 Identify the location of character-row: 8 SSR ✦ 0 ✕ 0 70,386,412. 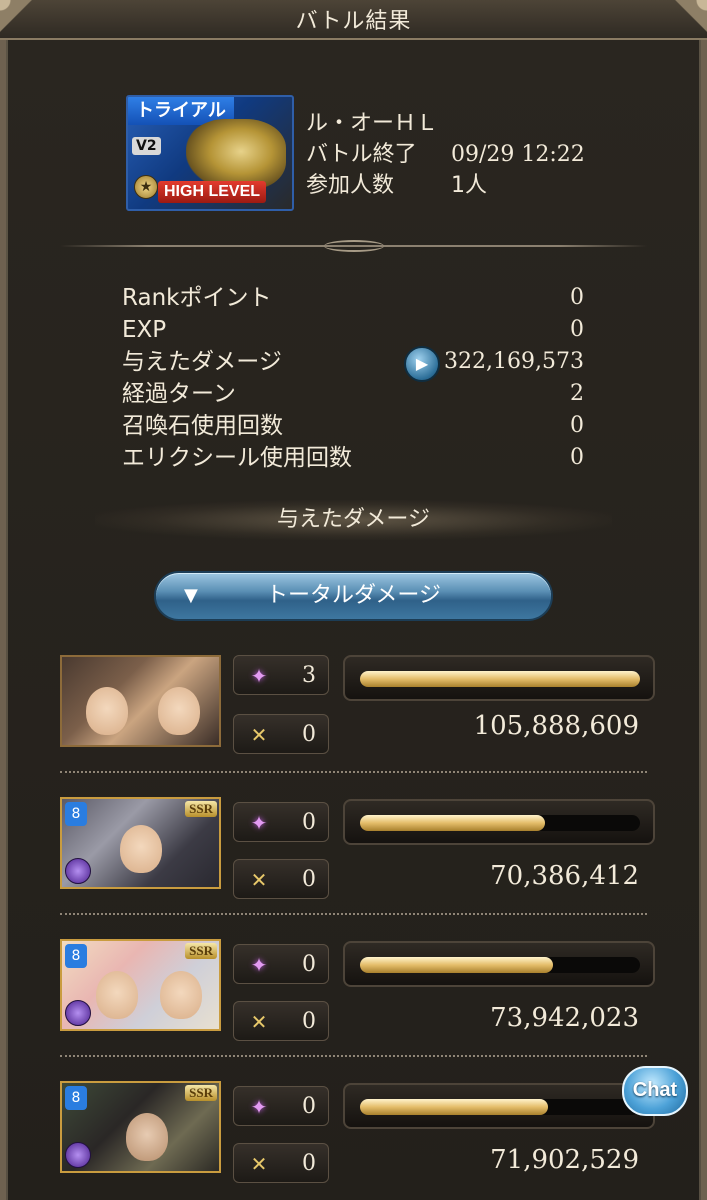
(357, 848).